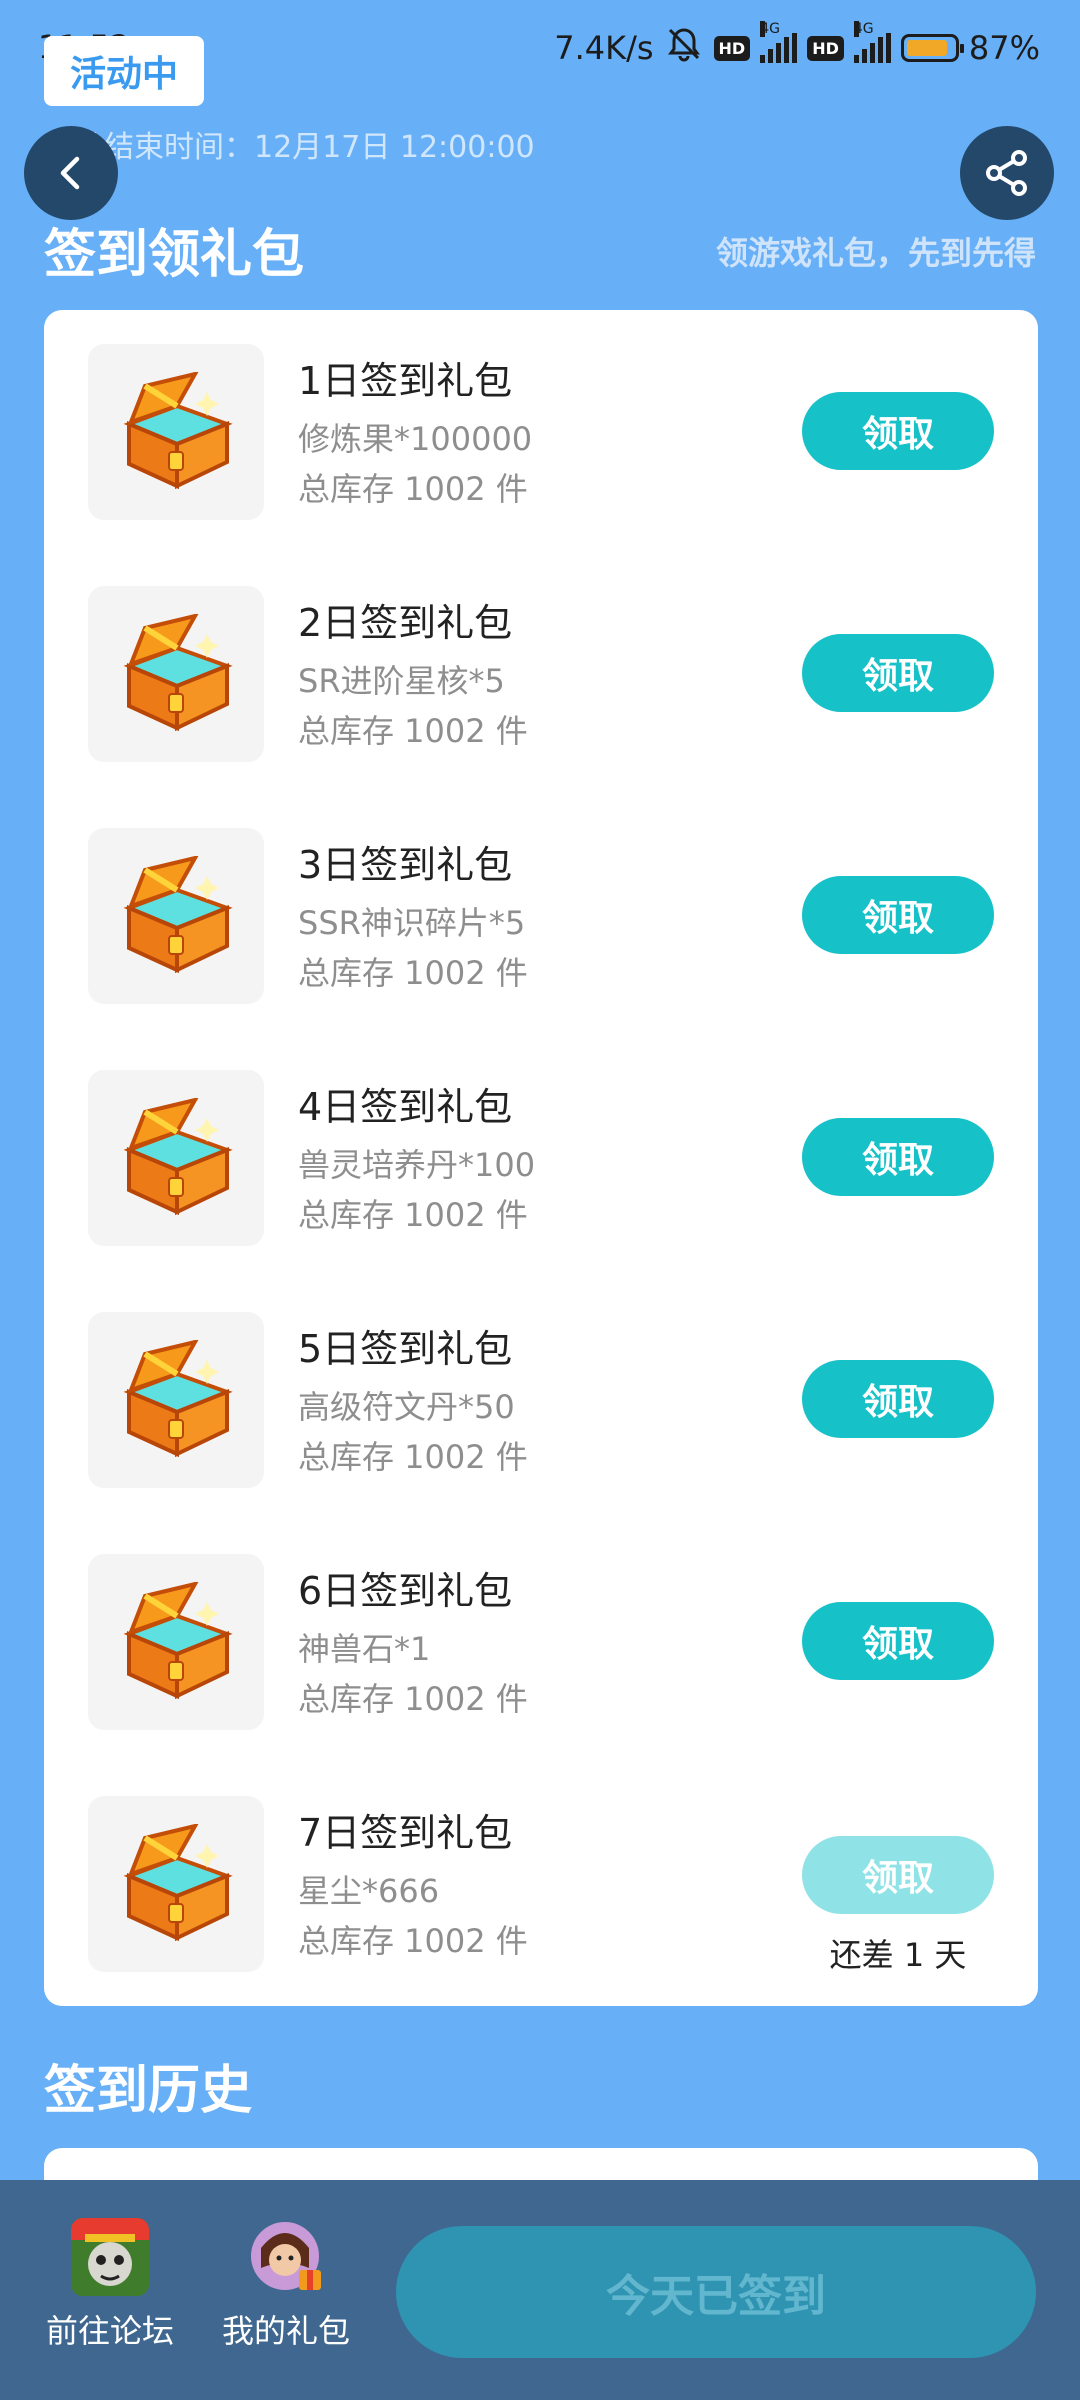 The image size is (1080, 2400). I want to click on network-speed: 7.4K/s, so click(604, 48).